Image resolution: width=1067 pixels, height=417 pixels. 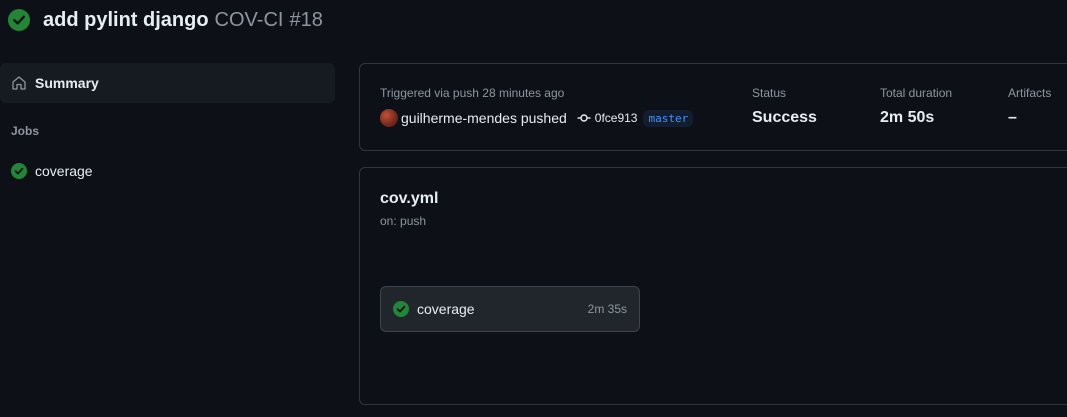 I want to click on workflow-trigger: on: push, so click(x=403, y=221).